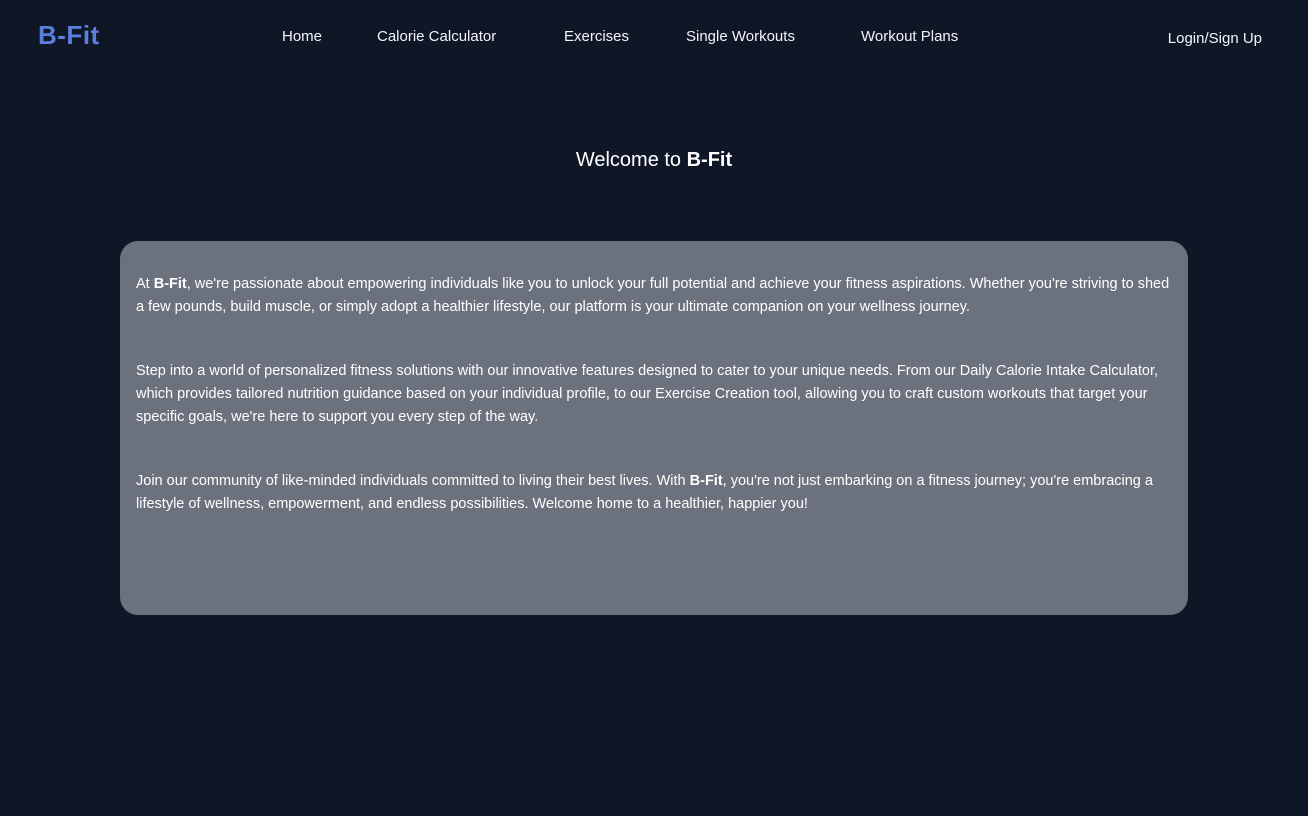  Describe the element at coordinates (740, 37) in the screenshot. I see `nav-single-workouts-link: Single Workouts` at that location.